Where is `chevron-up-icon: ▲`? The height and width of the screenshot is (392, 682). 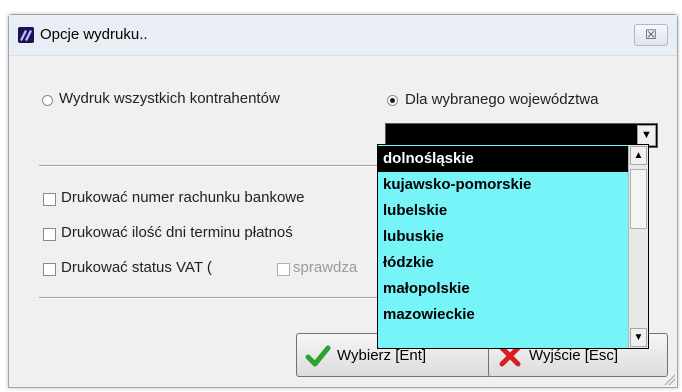
chevron-up-icon: ▲ is located at coordinates (638, 155).